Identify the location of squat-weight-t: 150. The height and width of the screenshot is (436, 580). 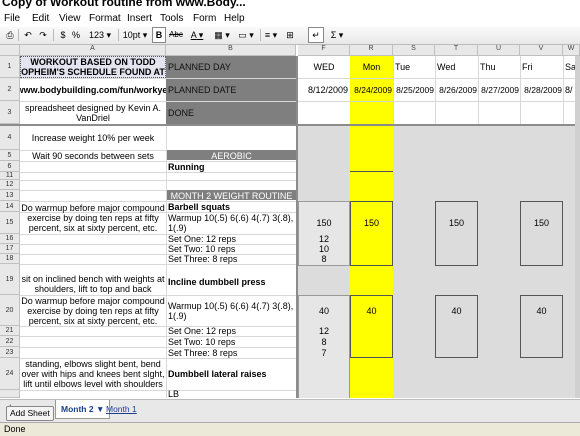
(456, 223).